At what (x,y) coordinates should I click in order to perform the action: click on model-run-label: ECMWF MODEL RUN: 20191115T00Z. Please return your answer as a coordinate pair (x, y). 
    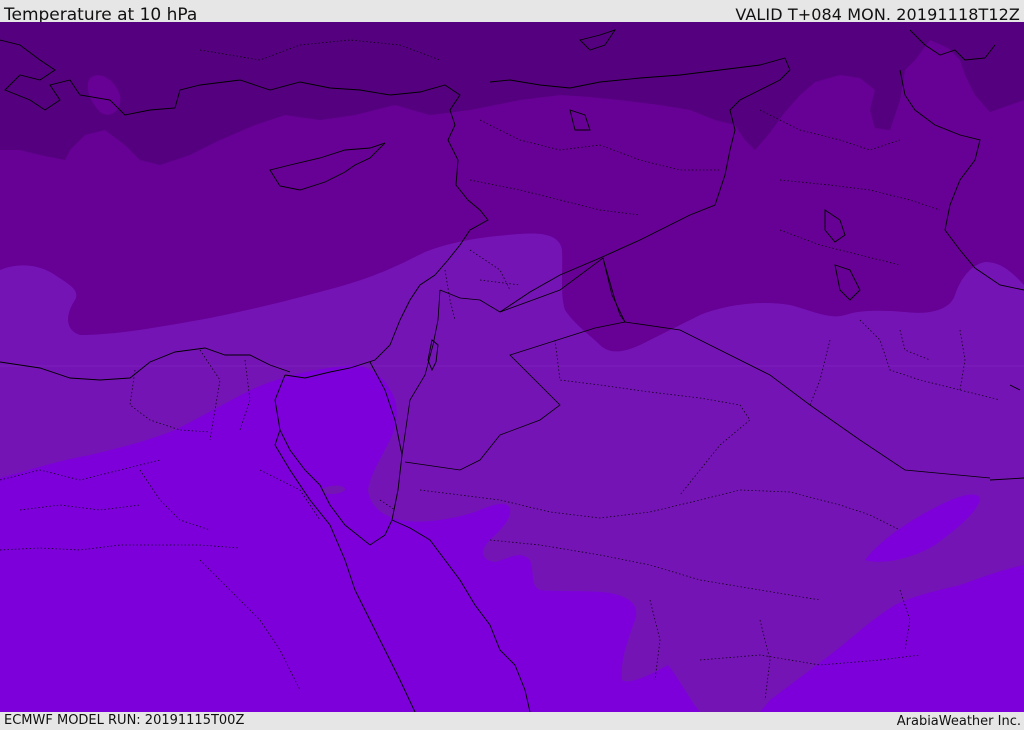
    Looking at the image, I should click on (124, 720).